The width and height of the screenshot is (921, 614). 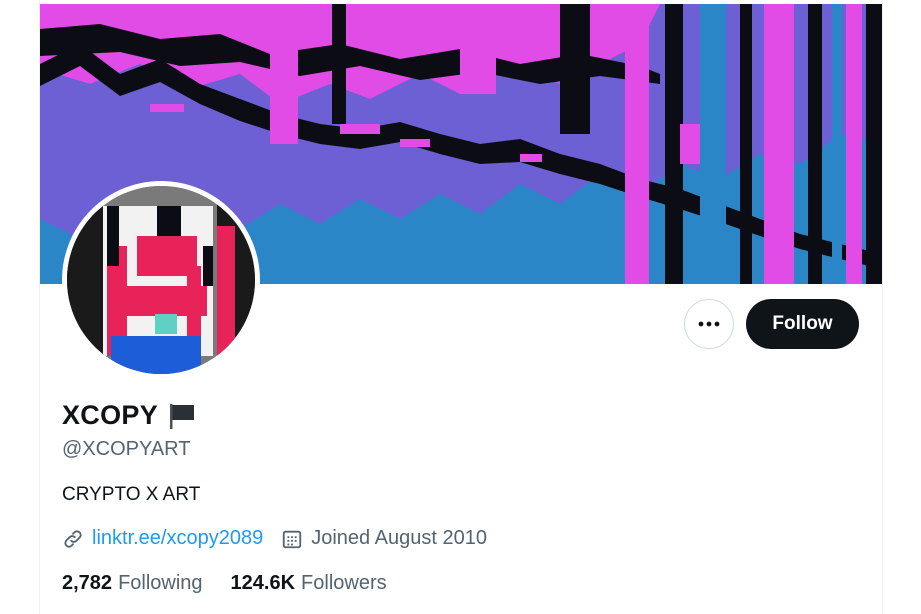 I want to click on flag-icon, so click(x=182, y=416).